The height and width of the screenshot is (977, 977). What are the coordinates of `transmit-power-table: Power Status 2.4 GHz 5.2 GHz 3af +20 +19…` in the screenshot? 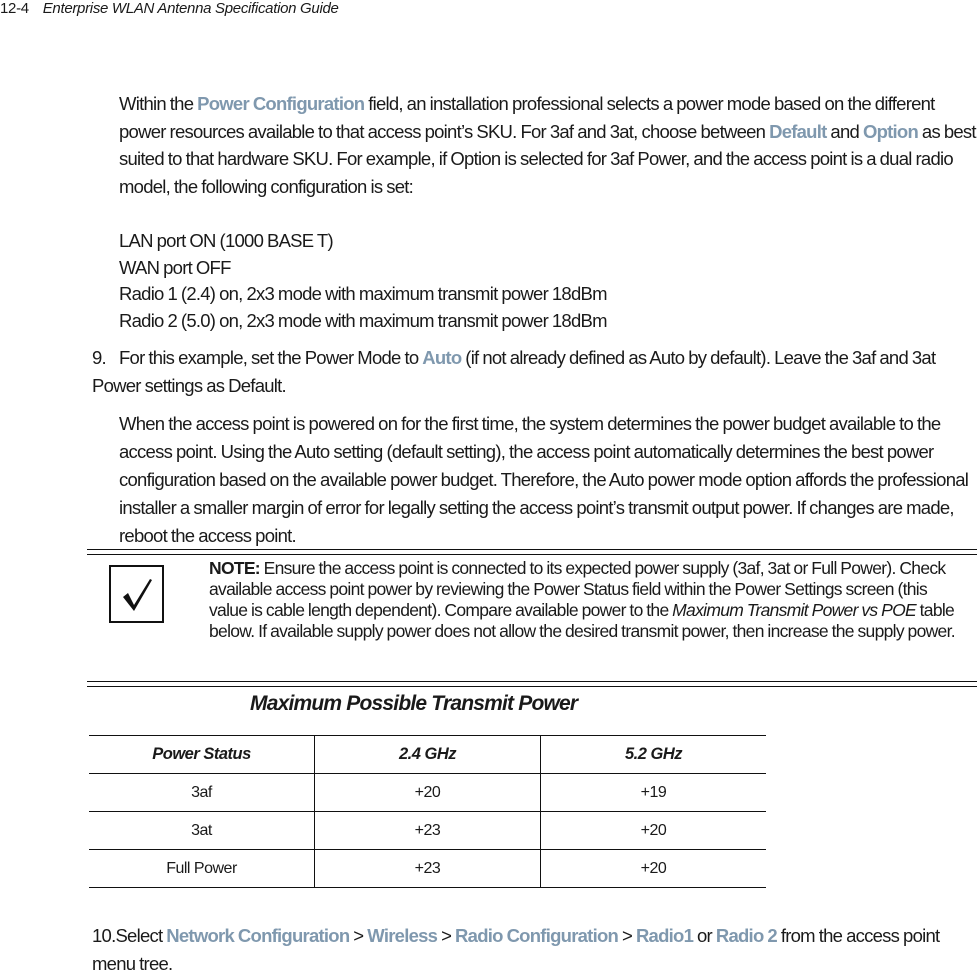 It's located at (427, 811).